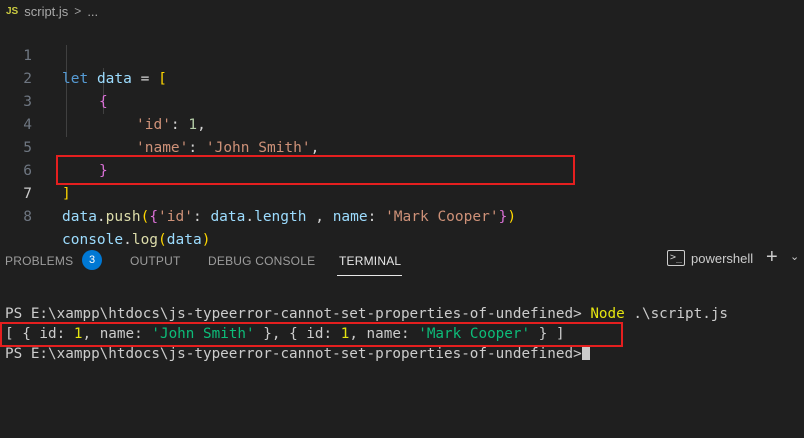  What do you see at coordinates (794, 256) in the screenshot?
I see `chevron-down-icon: ⌄` at bounding box center [794, 256].